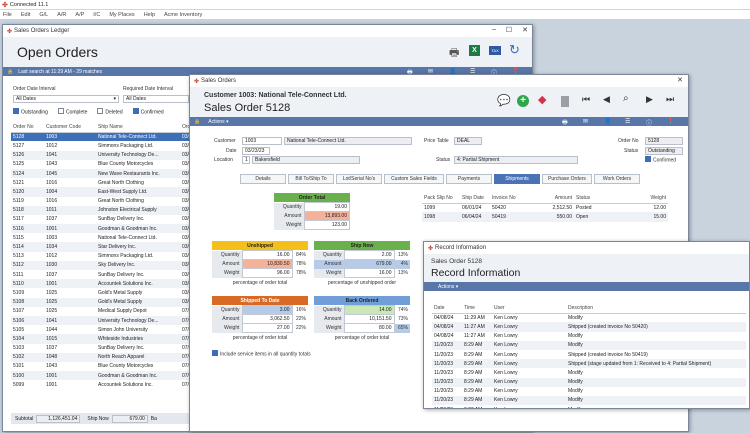  I want to click on first-record-icon: ⏮, so click(586, 99).